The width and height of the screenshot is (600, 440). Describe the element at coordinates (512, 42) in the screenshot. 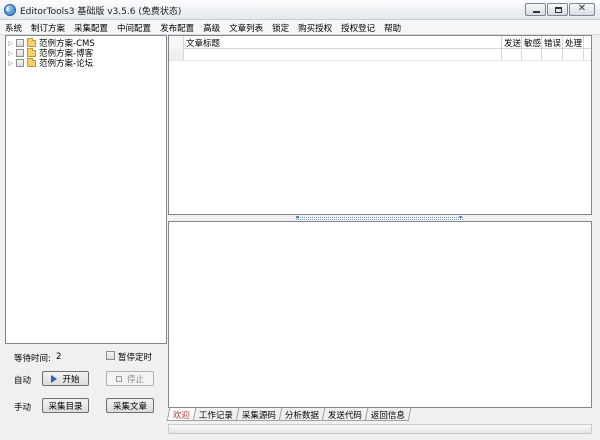

I see `column-header-send: 发送` at that location.